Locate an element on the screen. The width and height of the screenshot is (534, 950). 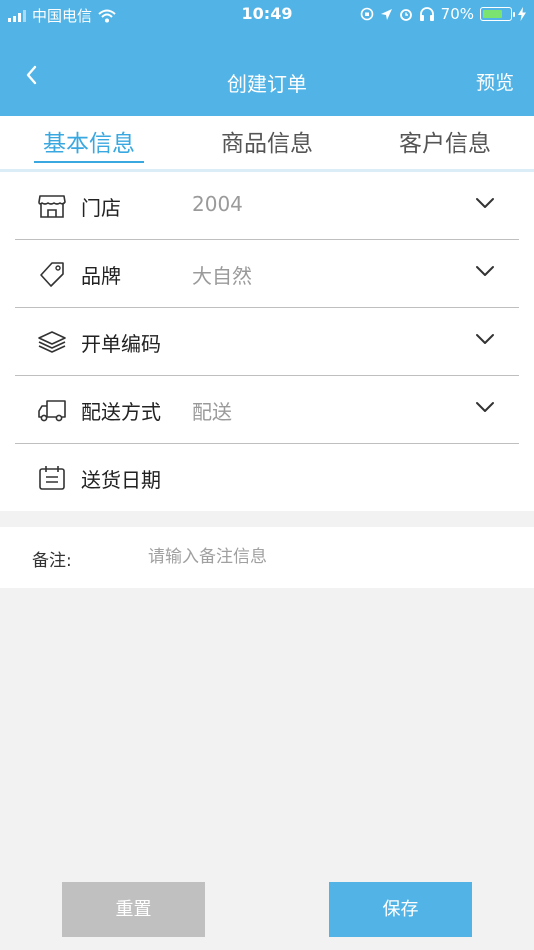
order-code-label: 开单编码 is located at coordinates (121, 344).